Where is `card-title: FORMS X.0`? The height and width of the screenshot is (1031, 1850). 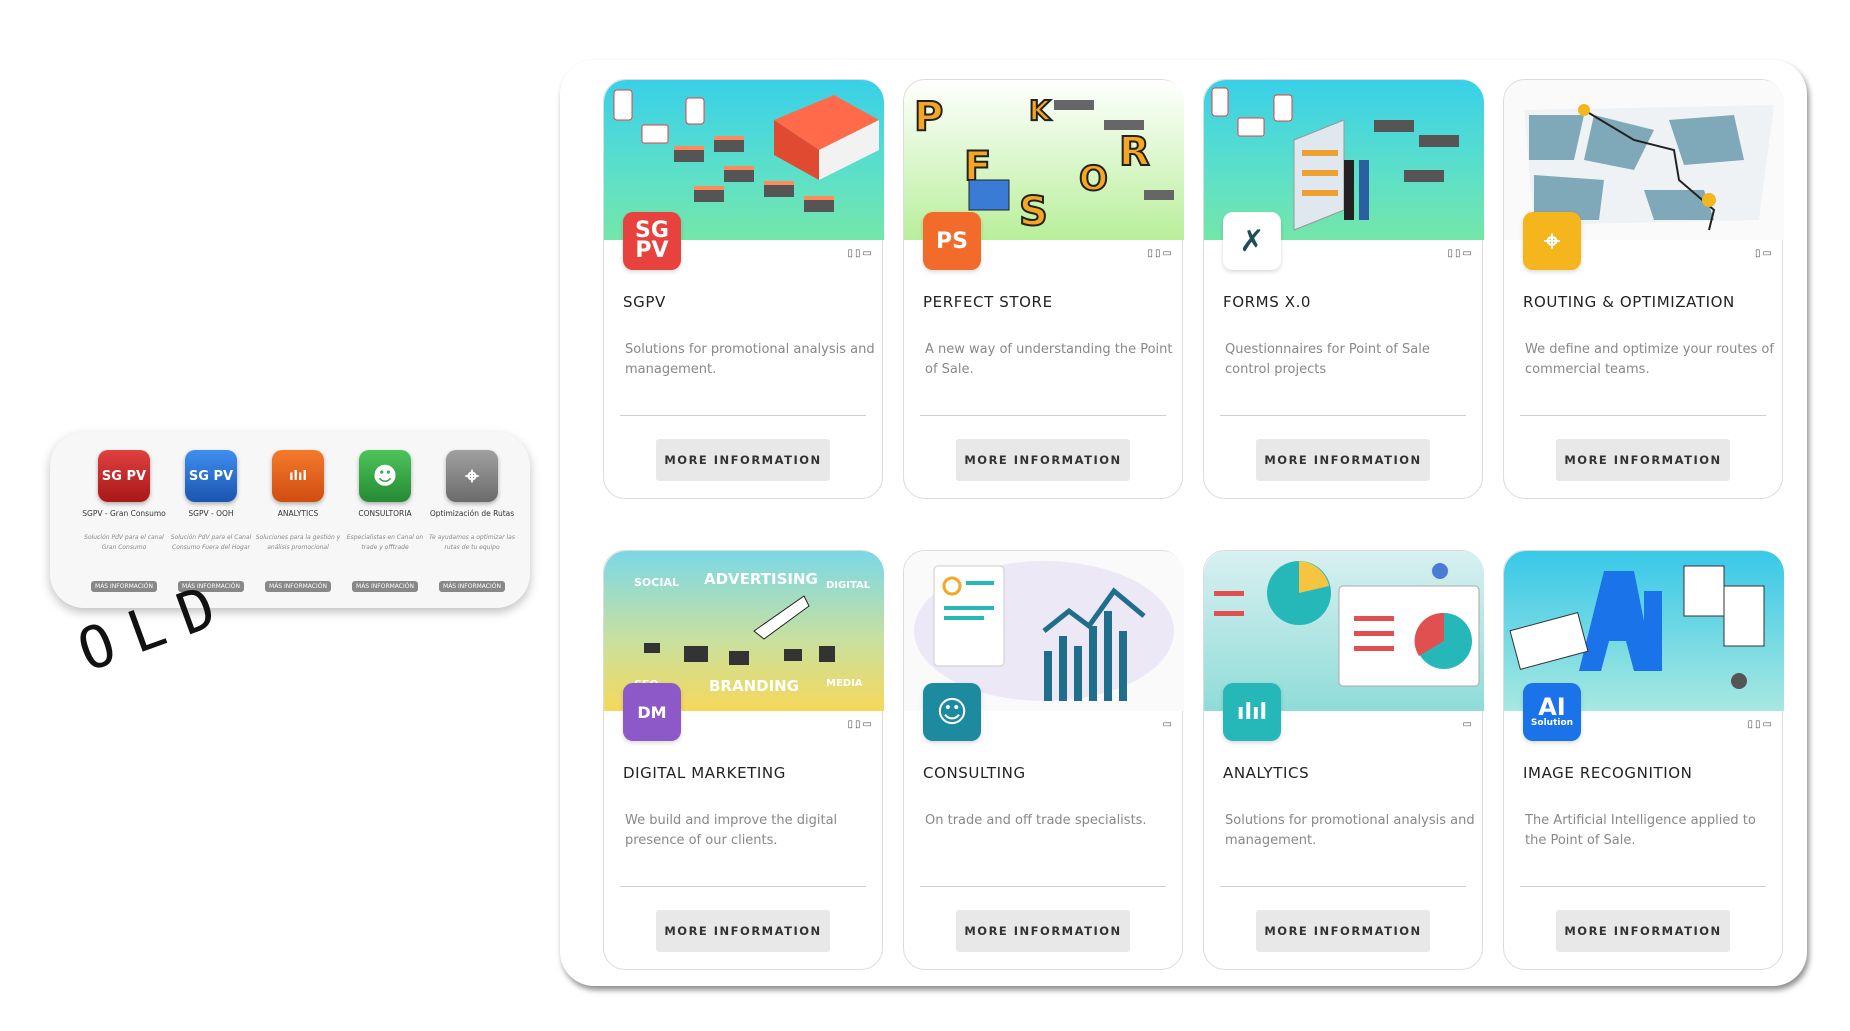
card-title: FORMS X.0 is located at coordinates (1267, 302).